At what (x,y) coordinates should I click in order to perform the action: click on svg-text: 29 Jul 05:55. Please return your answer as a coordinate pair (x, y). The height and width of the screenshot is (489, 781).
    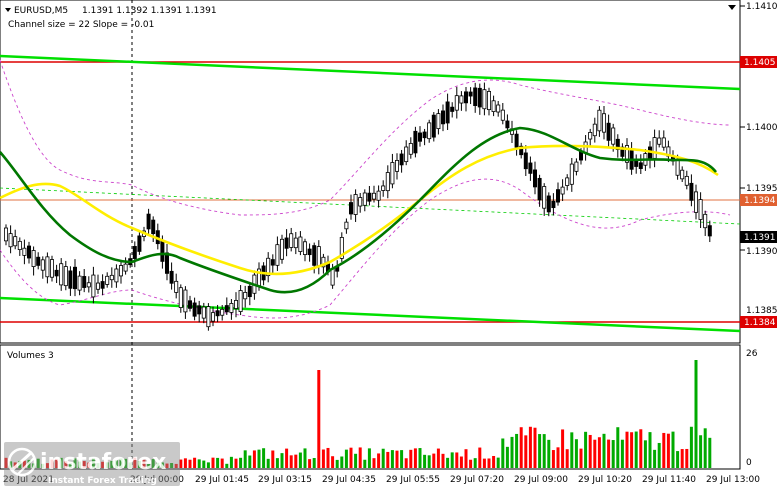
    Looking at the image, I should click on (413, 480).